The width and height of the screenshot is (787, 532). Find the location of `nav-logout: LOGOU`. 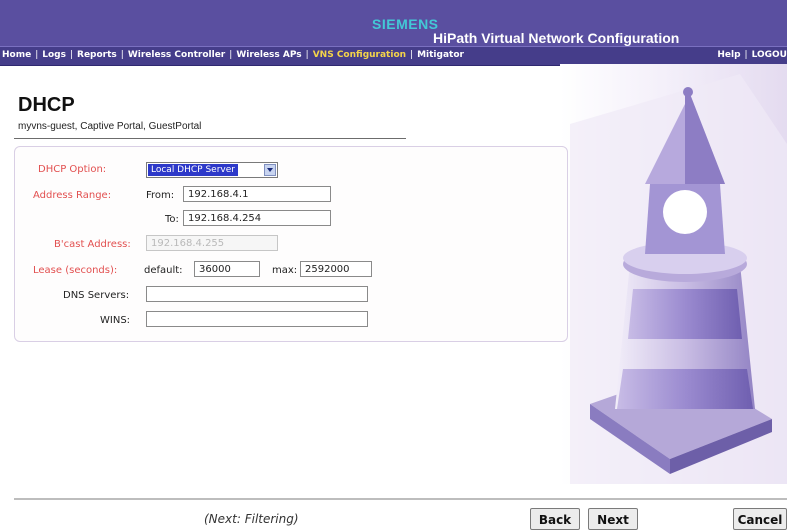

nav-logout: LOGOU is located at coordinates (769, 55).